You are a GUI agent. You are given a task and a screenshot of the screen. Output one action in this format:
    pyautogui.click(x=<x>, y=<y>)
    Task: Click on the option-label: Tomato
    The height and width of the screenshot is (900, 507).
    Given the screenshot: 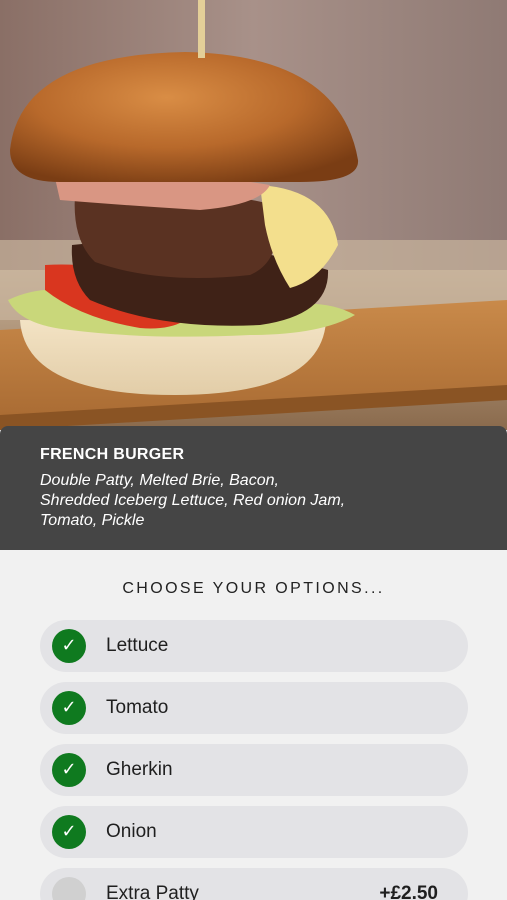 What is the action you would take?
    pyautogui.click(x=137, y=707)
    